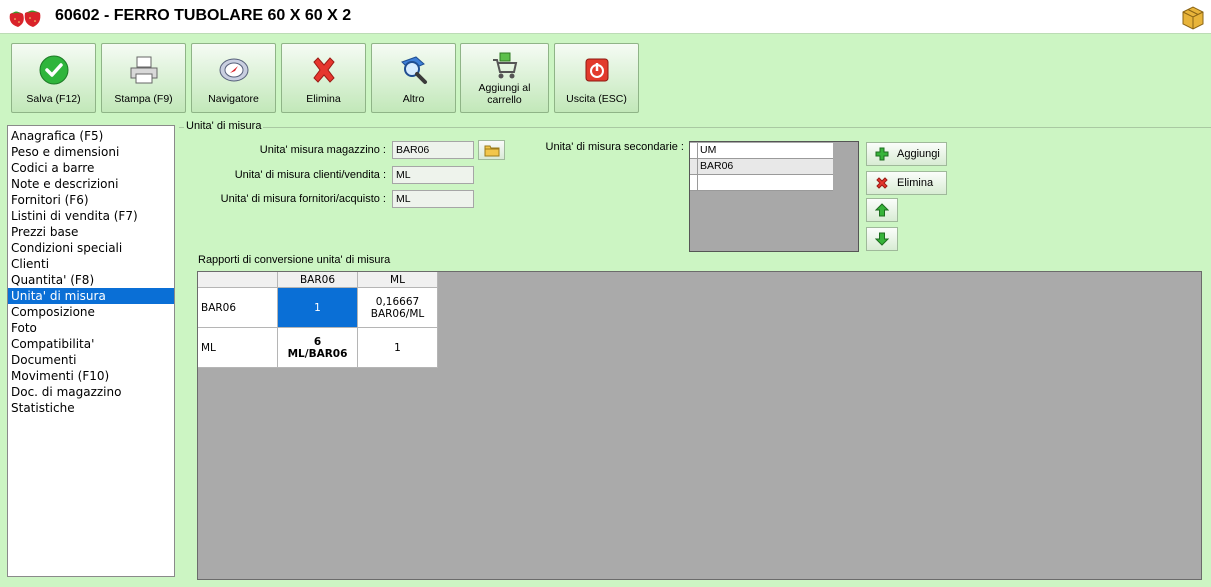 This screenshot has width=1211, height=587. I want to click on other-button: Altro, so click(413, 78).